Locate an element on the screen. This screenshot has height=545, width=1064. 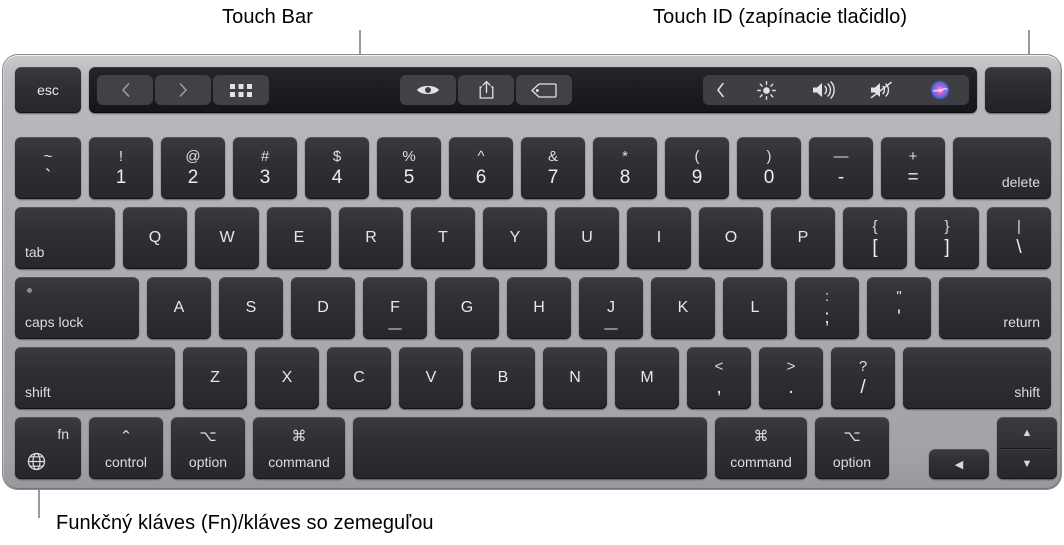
key-legend: B is located at coordinates (503, 377).